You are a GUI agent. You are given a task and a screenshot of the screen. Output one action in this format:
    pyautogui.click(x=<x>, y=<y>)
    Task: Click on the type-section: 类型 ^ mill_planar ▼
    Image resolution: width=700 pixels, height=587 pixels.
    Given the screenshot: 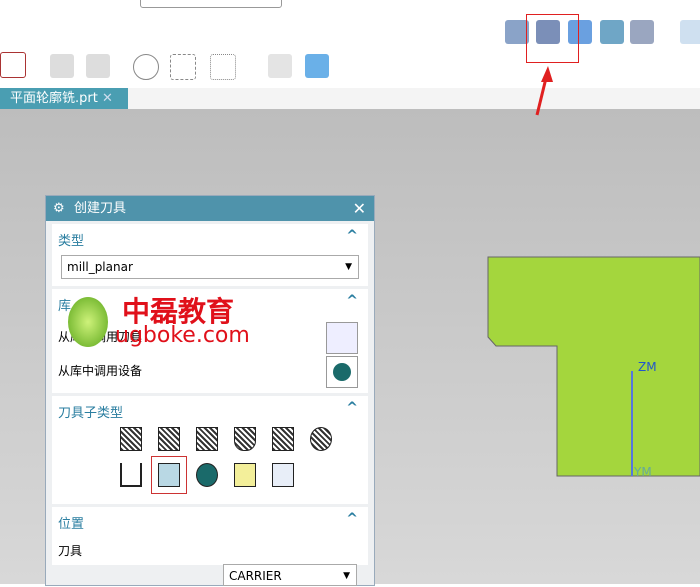 What is the action you would take?
    pyautogui.click(x=210, y=255)
    